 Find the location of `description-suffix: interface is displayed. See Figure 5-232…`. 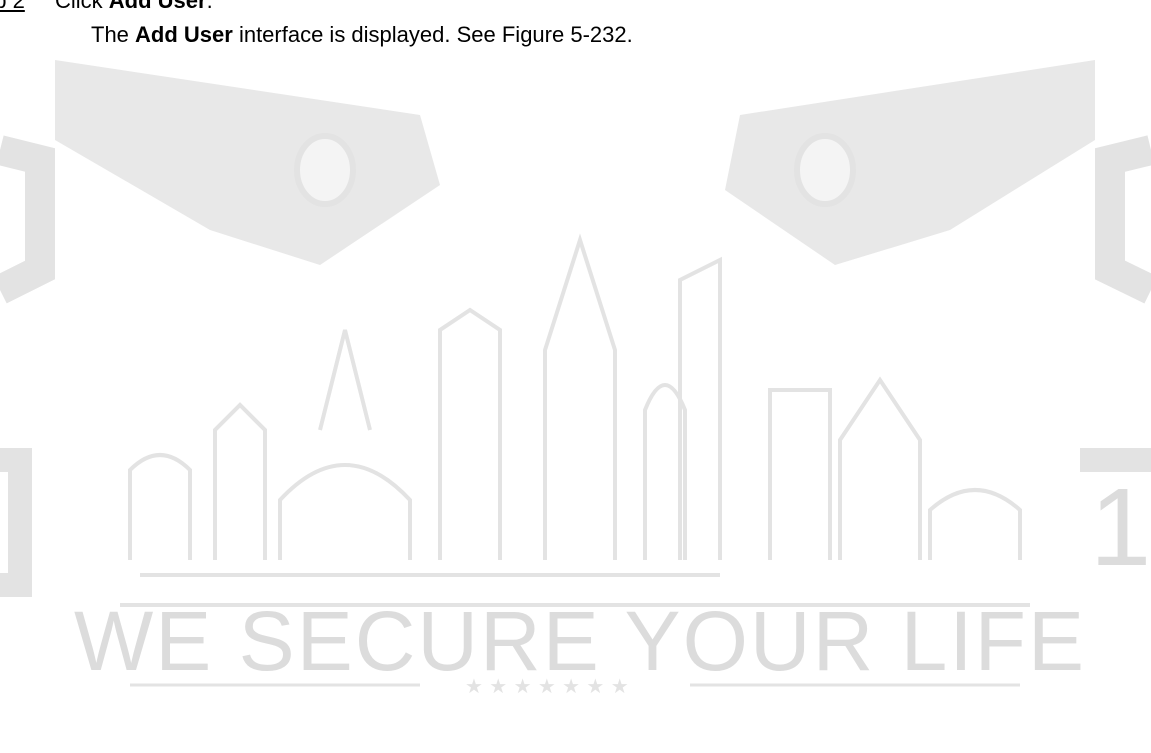

description-suffix: interface is displayed. See Figure 5-232… is located at coordinates (432, 34).